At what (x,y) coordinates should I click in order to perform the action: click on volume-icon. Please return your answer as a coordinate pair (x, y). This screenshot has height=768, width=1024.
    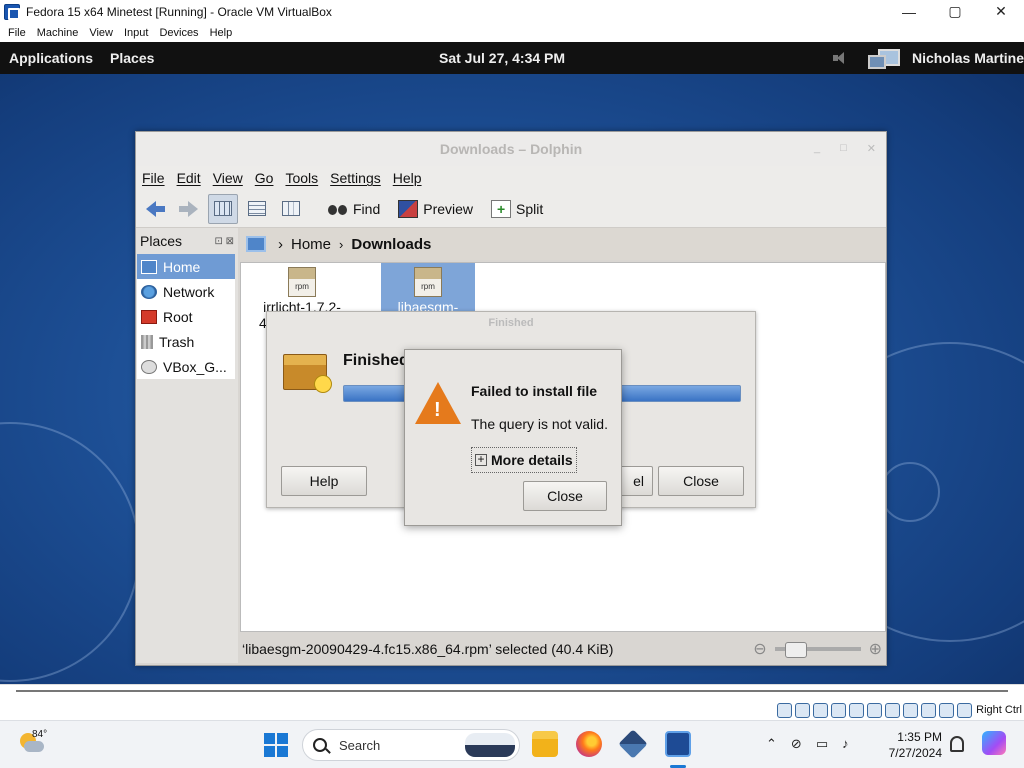
    Looking at the image, I should click on (840, 58).